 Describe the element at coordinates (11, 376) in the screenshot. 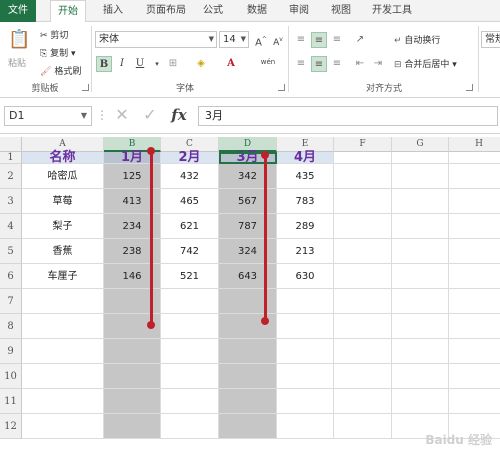

I see `row-header-10: 10` at that location.